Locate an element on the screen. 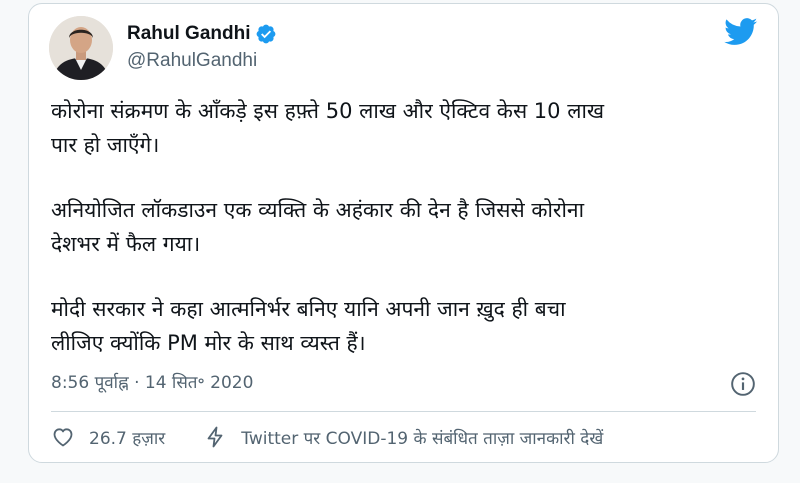  avatar-photo is located at coordinates (81, 48).